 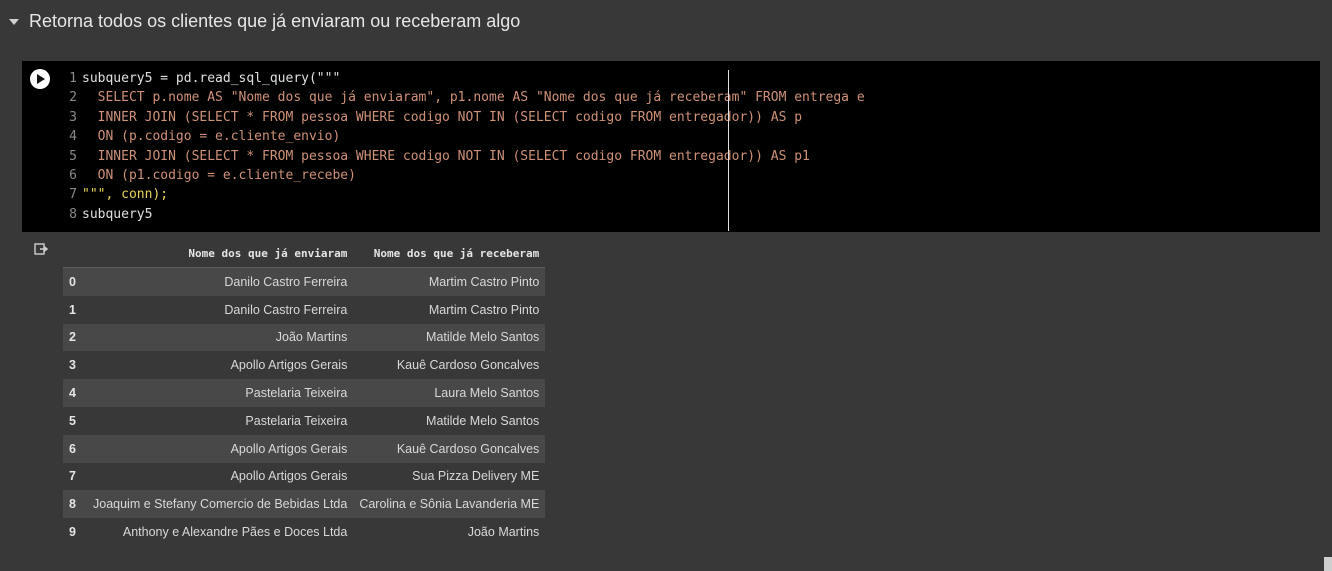 I want to click on code-line: 1 subquery5 = pd.read_sql_query(""", so click(x=443, y=78).